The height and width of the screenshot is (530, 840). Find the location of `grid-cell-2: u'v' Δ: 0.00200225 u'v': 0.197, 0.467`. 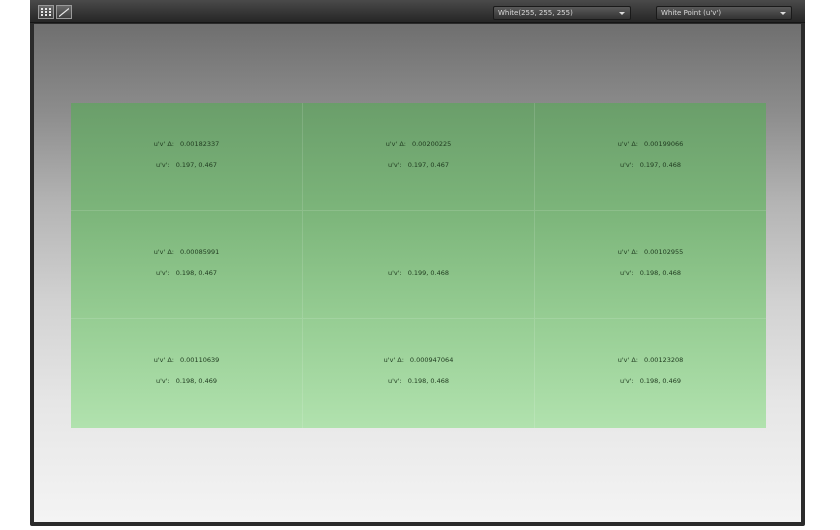

grid-cell-2: u'v' Δ: 0.00200225 u'v': 0.197, 0.467 is located at coordinates (419, 157).